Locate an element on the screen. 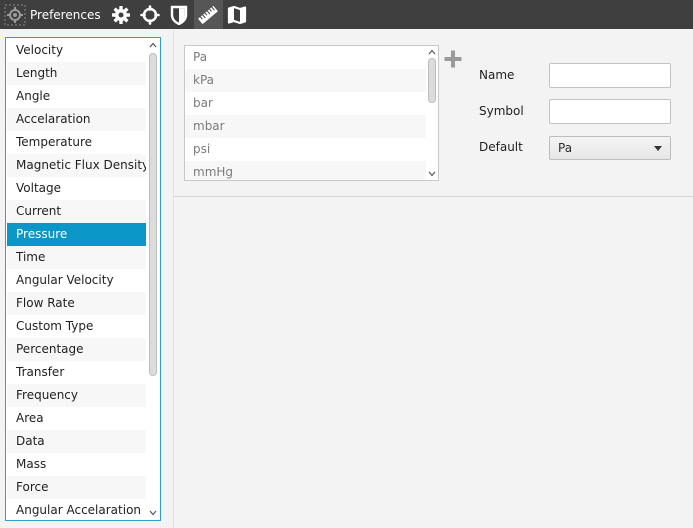  map-icon is located at coordinates (237, 14).